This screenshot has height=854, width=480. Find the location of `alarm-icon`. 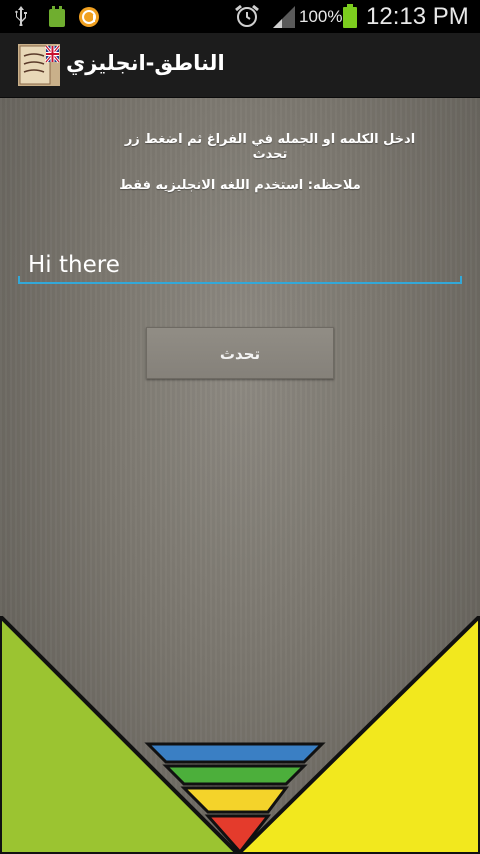

alarm-icon is located at coordinates (247, 15).